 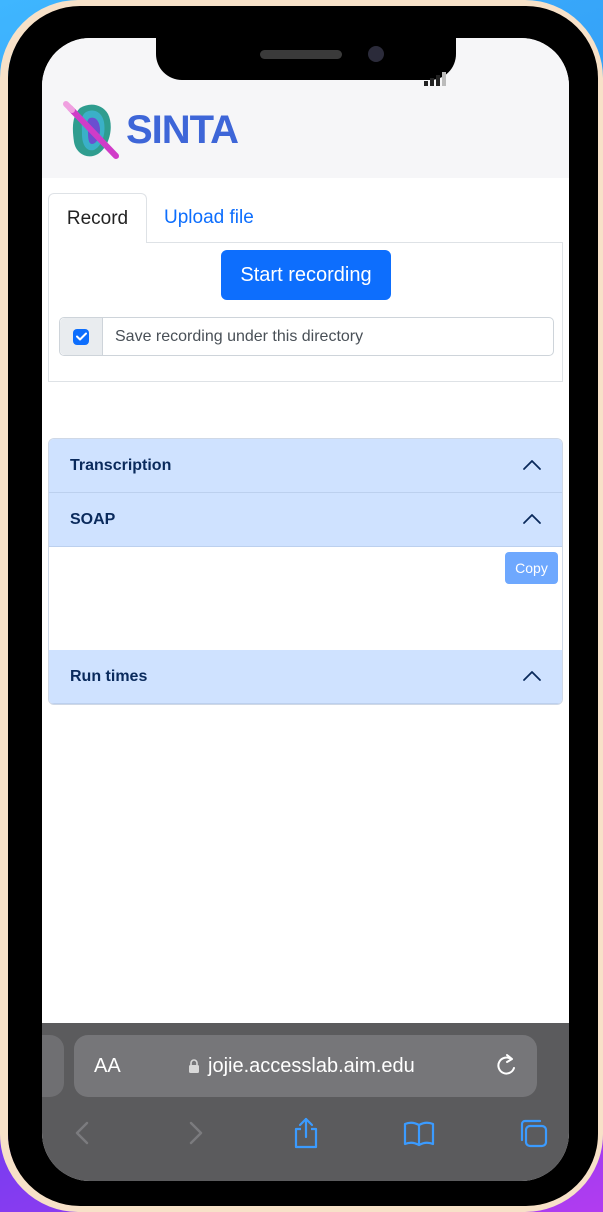 What do you see at coordinates (301, 54) in the screenshot?
I see `speaker-grille` at bounding box center [301, 54].